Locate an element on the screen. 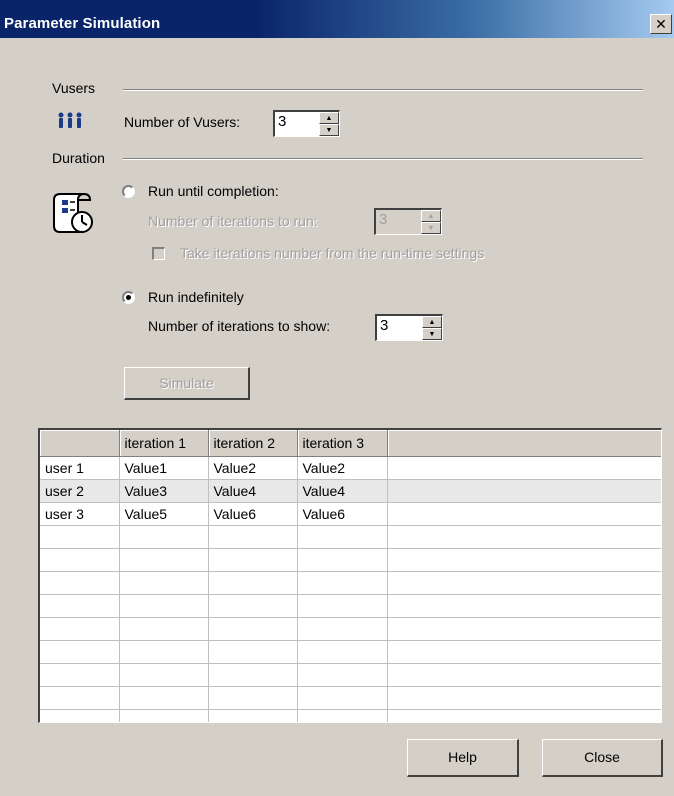  script-clock-icon is located at coordinates (74, 214).